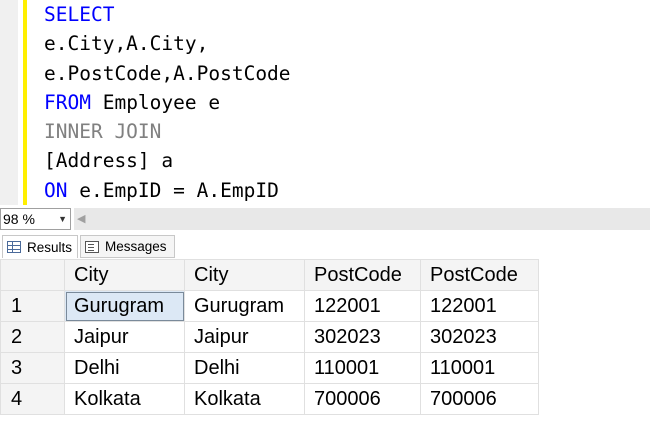 The image size is (650, 432). What do you see at coordinates (67, 102) in the screenshot?
I see `code-token: FROM` at bounding box center [67, 102].